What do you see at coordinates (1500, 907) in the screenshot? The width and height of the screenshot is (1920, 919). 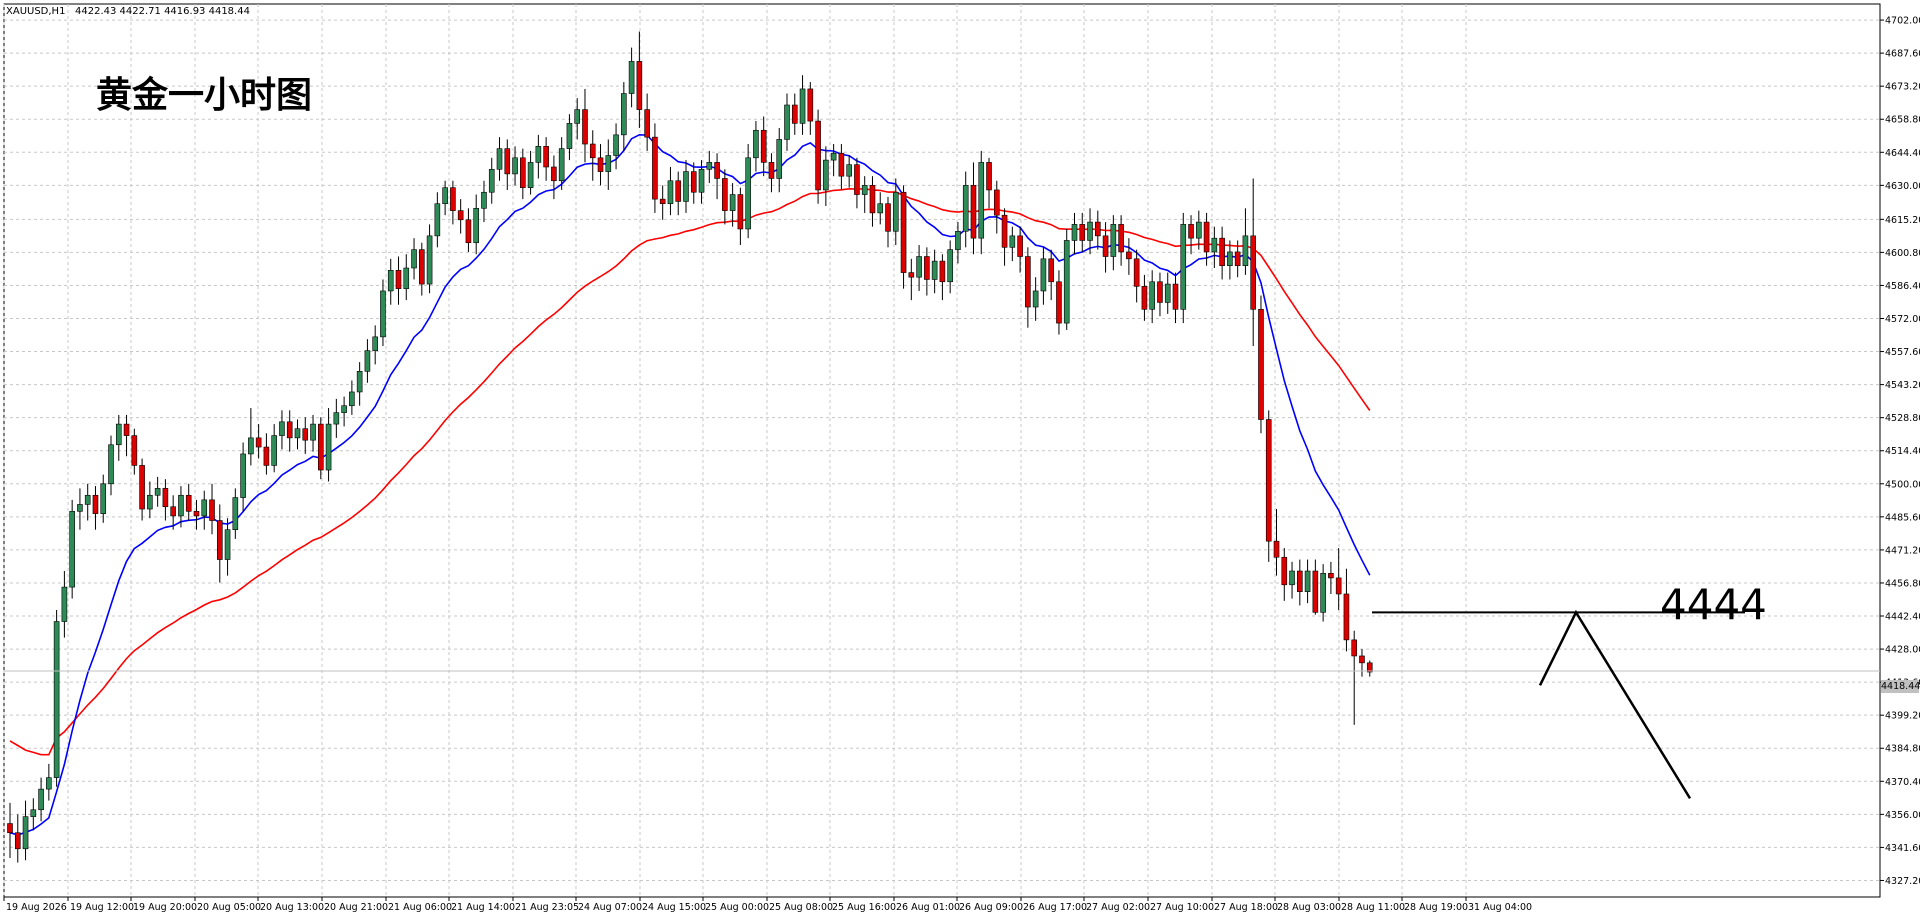 I see `x-tick-label: 31 Aug 04:00` at bounding box center [1500, 907].